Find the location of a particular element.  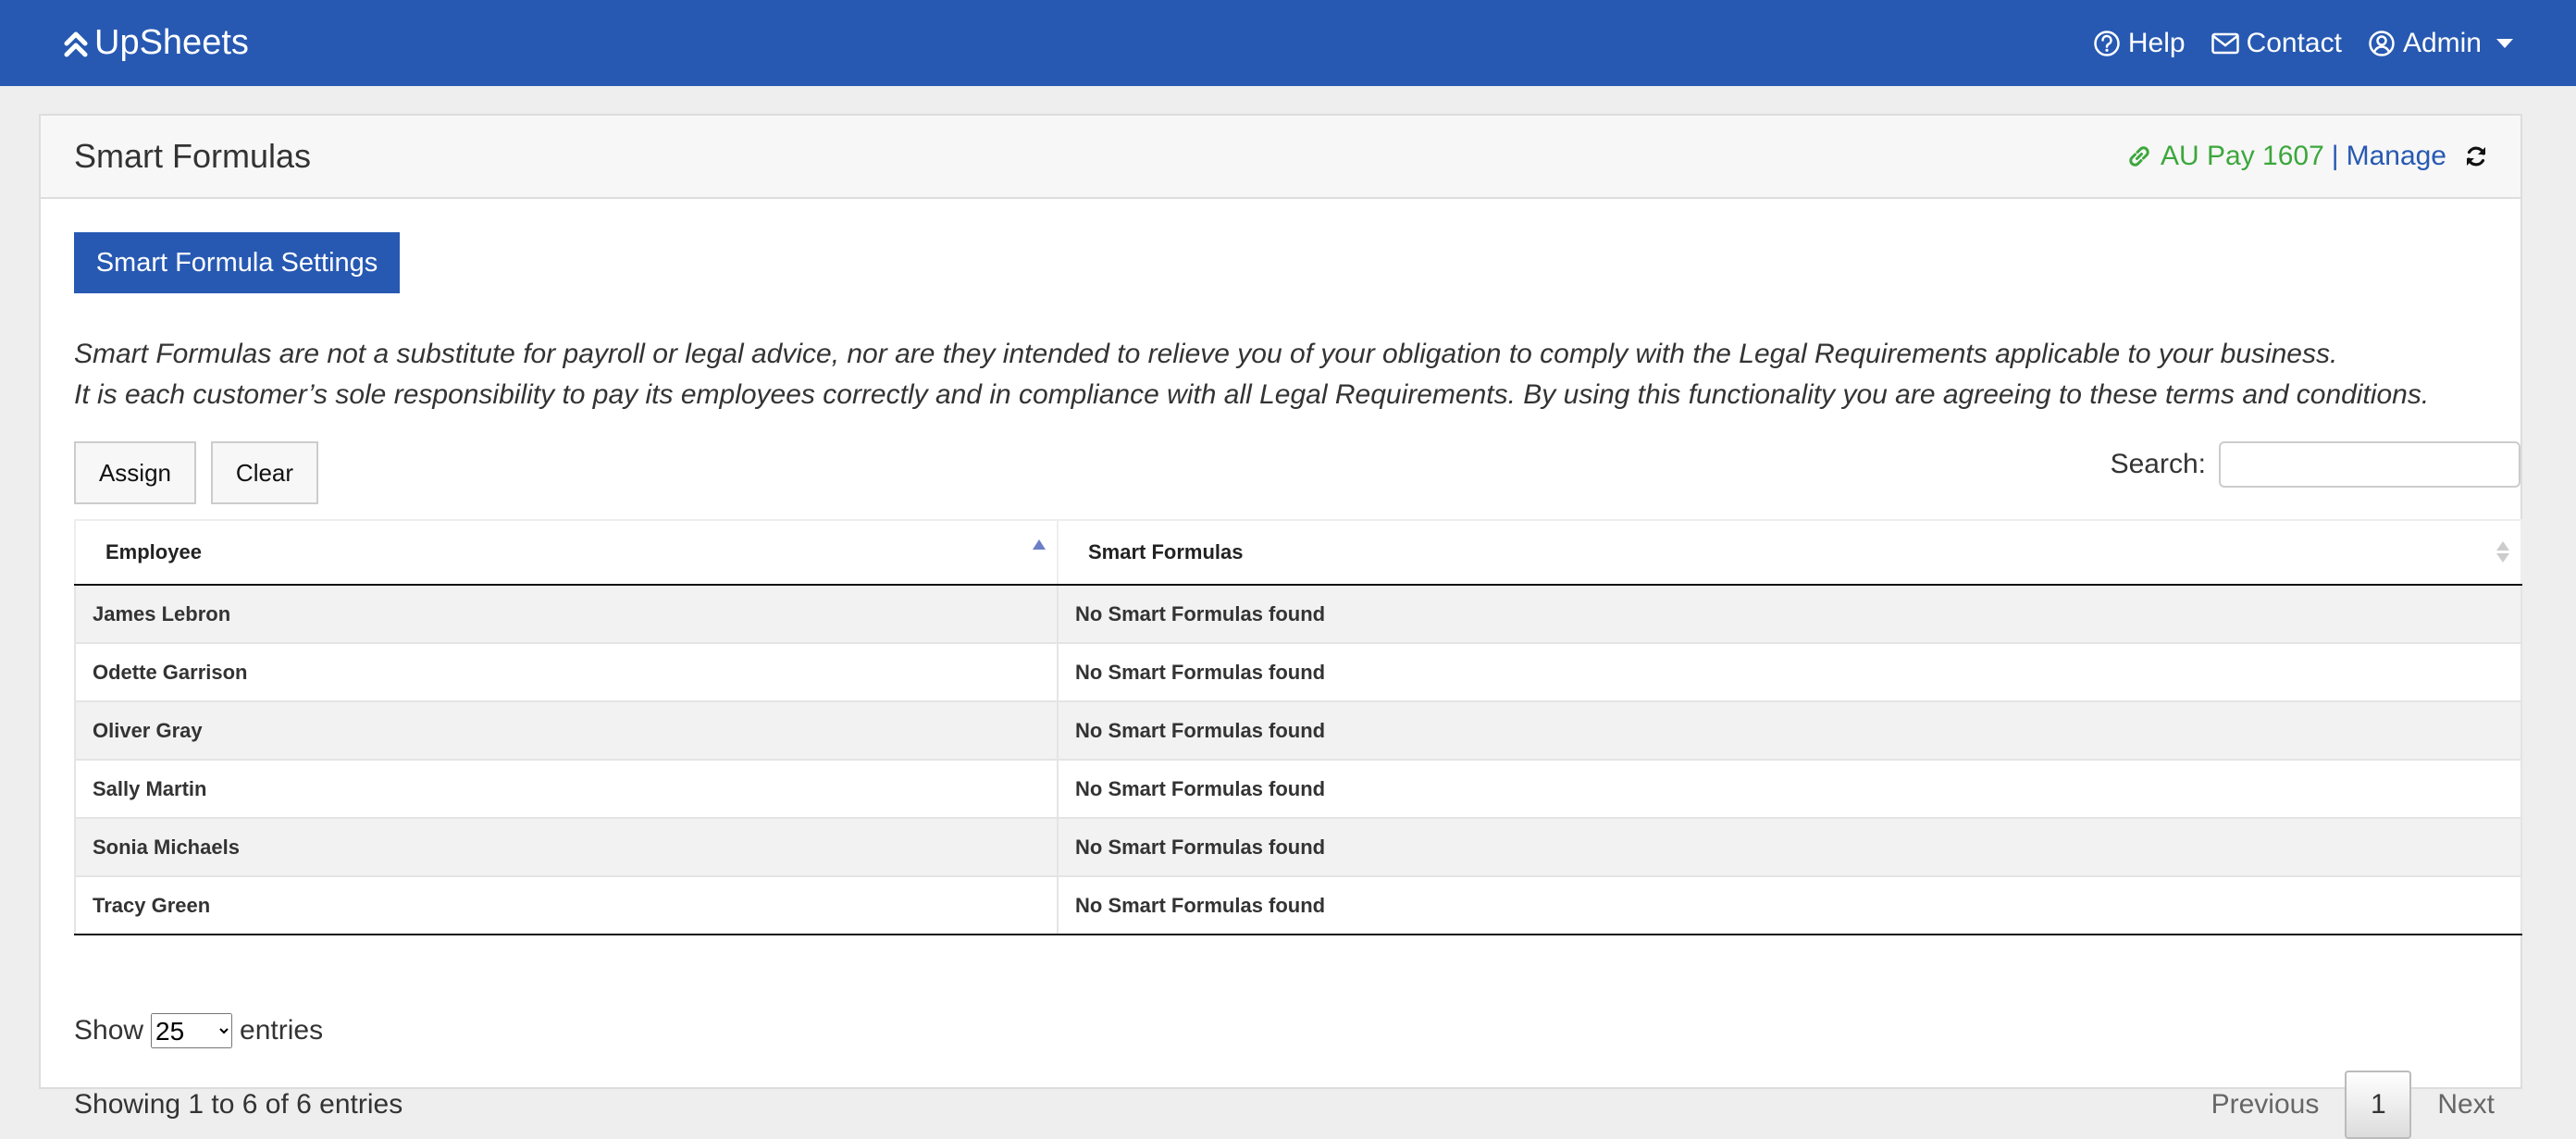

page-title: Smart Formulas is located at coordinates (193, 156).